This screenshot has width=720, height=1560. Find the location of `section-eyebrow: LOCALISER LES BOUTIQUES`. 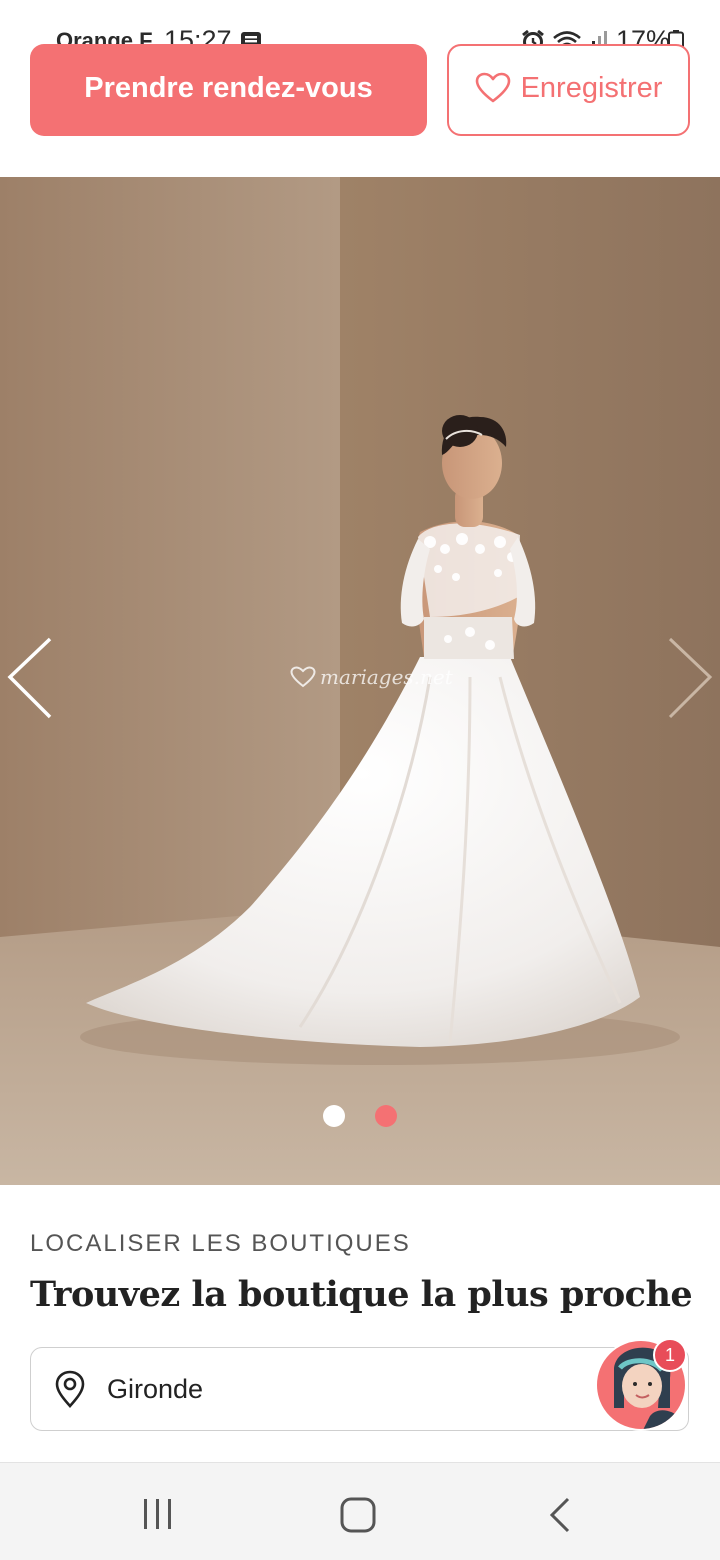

section-eyebrow: LOCALISER LES BOUTIQUES is located at coordinates (220, 1243).